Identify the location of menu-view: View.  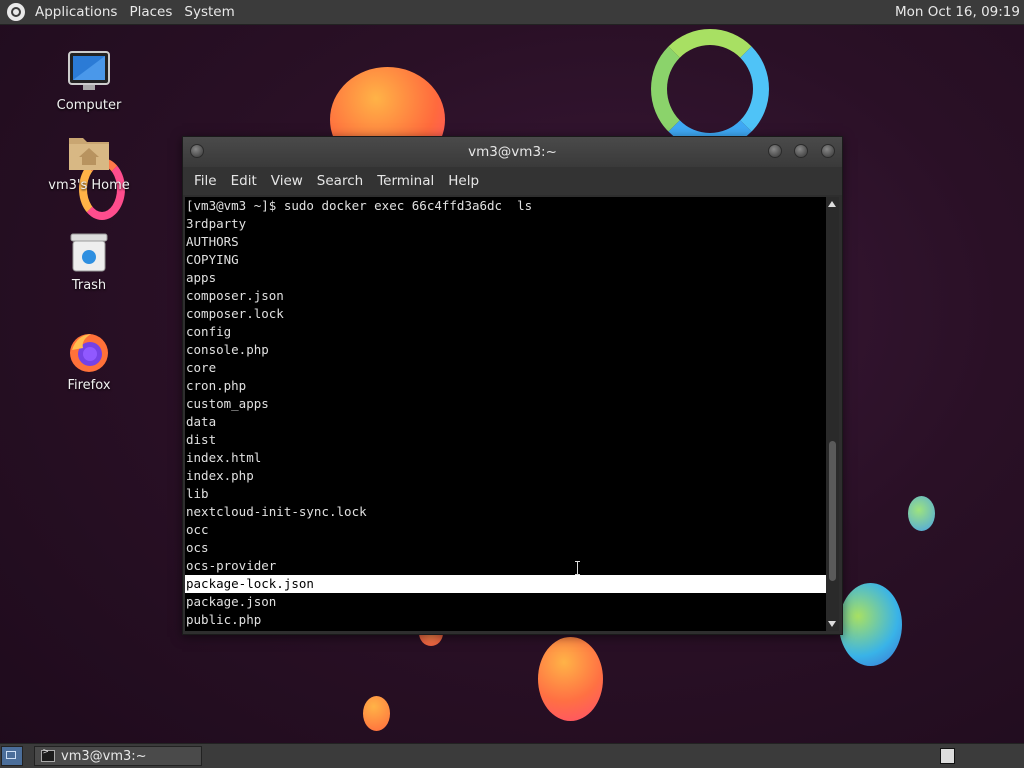
(287, 181).